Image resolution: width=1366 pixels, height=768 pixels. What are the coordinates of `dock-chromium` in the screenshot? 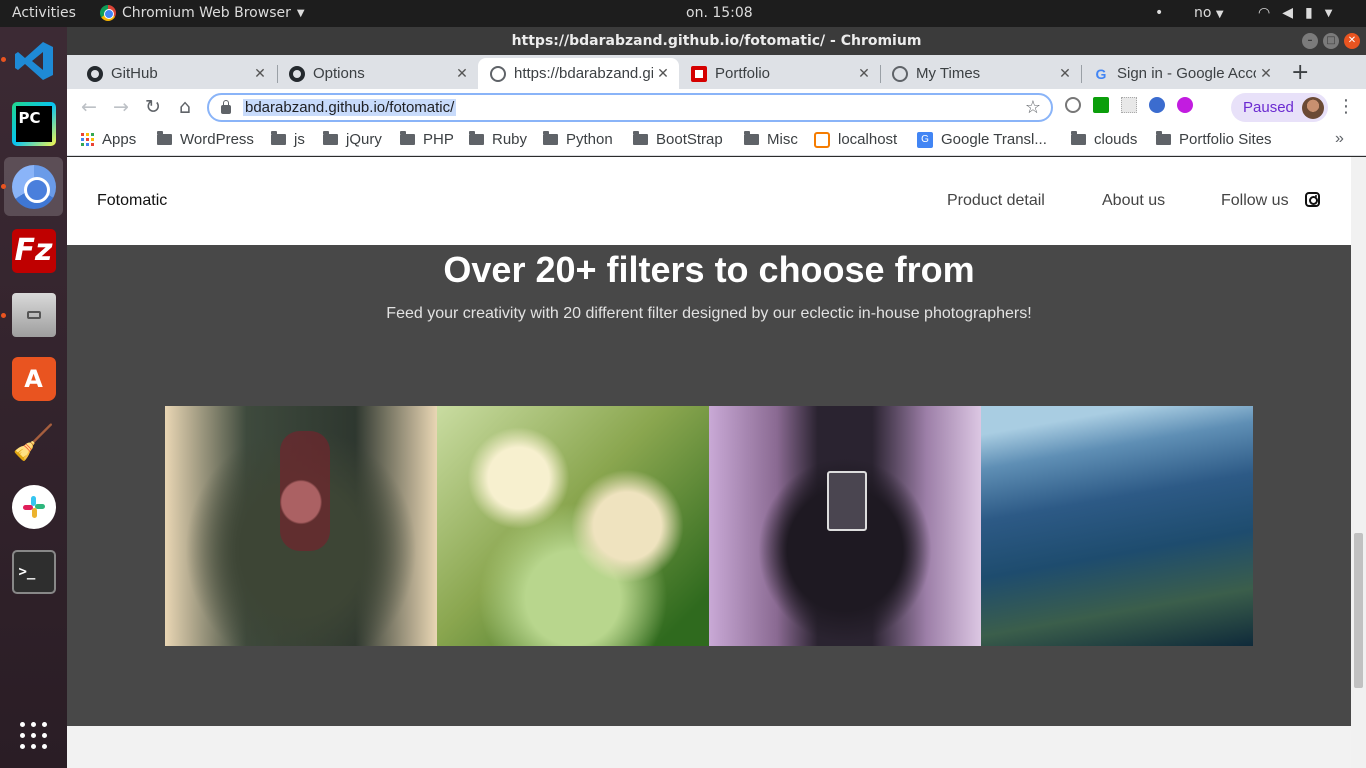 It's located at (33, 186).